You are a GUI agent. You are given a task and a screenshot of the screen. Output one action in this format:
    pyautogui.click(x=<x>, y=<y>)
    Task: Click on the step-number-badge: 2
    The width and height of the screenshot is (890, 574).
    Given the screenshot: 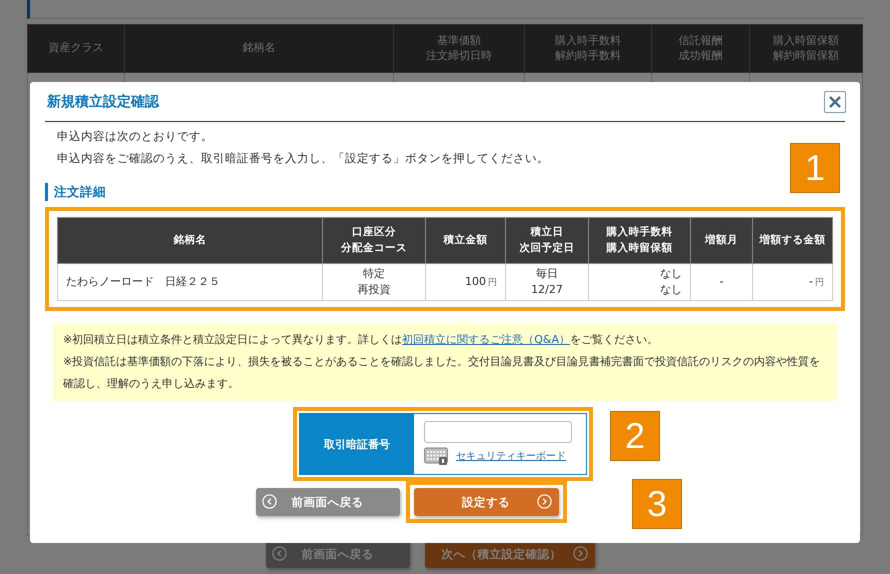 What is the action you would take?
    pyautogui.click(x=635, y=436)
    